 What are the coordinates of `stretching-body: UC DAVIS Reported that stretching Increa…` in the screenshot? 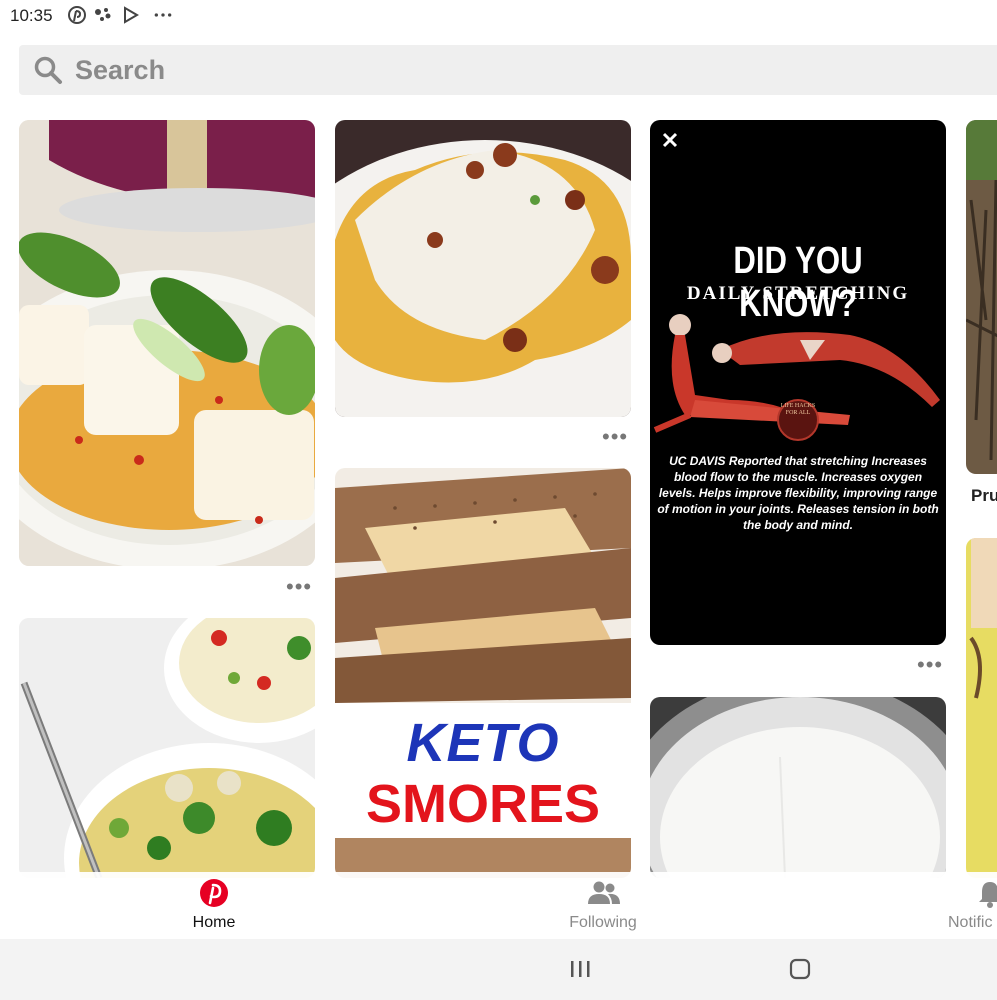 It's located at (798, 493).